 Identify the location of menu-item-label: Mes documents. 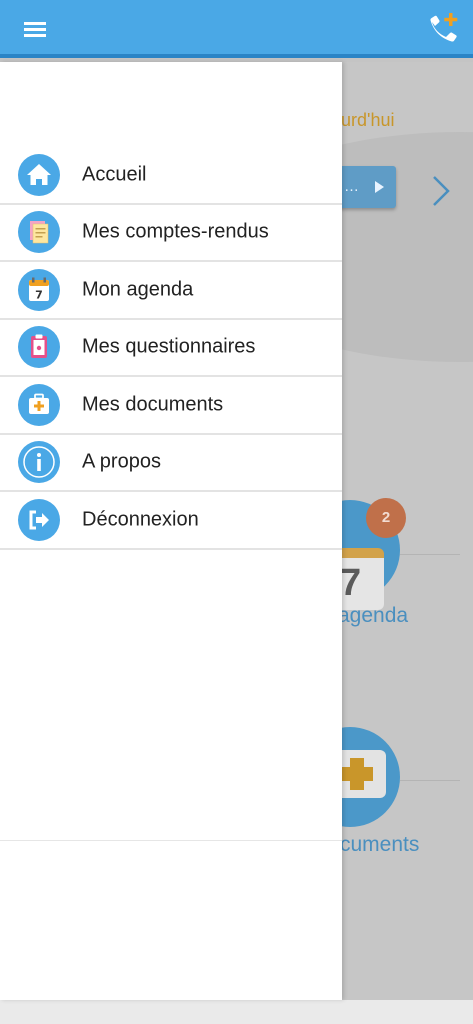
(153, 404).